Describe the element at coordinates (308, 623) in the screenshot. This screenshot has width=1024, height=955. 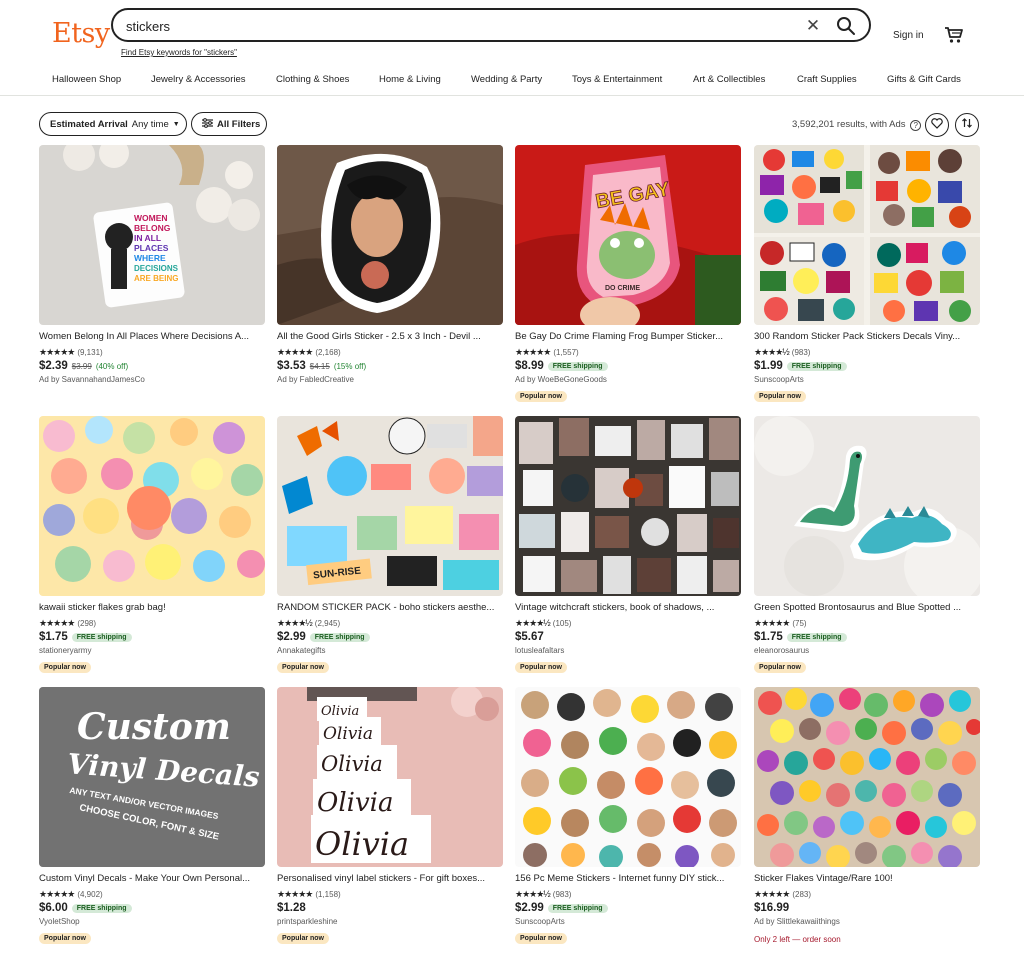
I see `listing-rating: ★★★★½ (2,945)` at that location.